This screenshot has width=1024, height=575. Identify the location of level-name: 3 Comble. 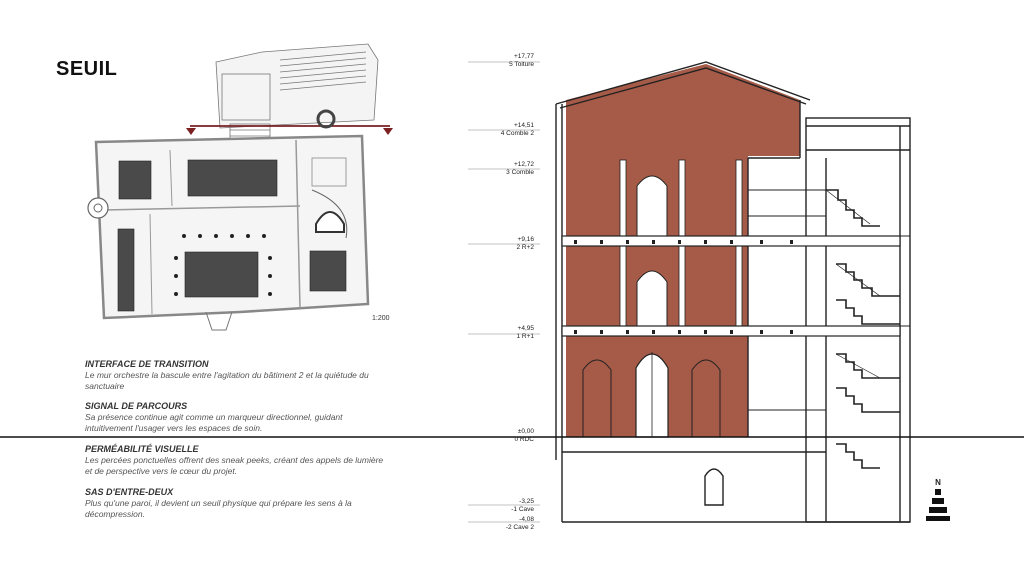
(520, 172).